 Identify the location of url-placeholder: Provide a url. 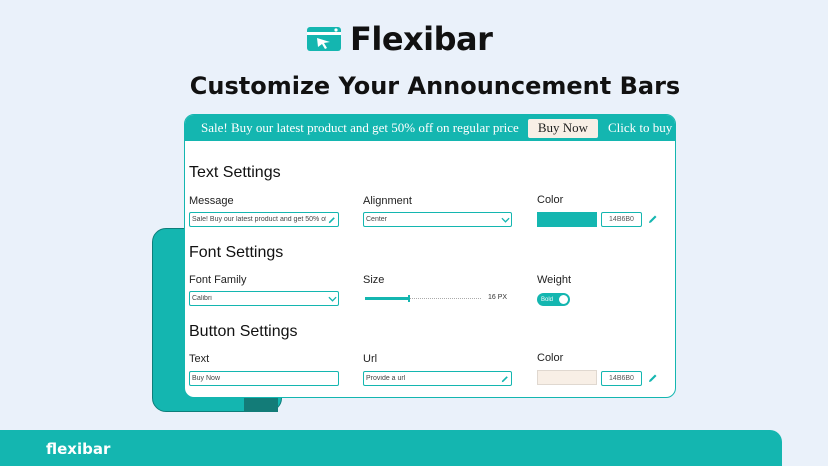
(386, 378).